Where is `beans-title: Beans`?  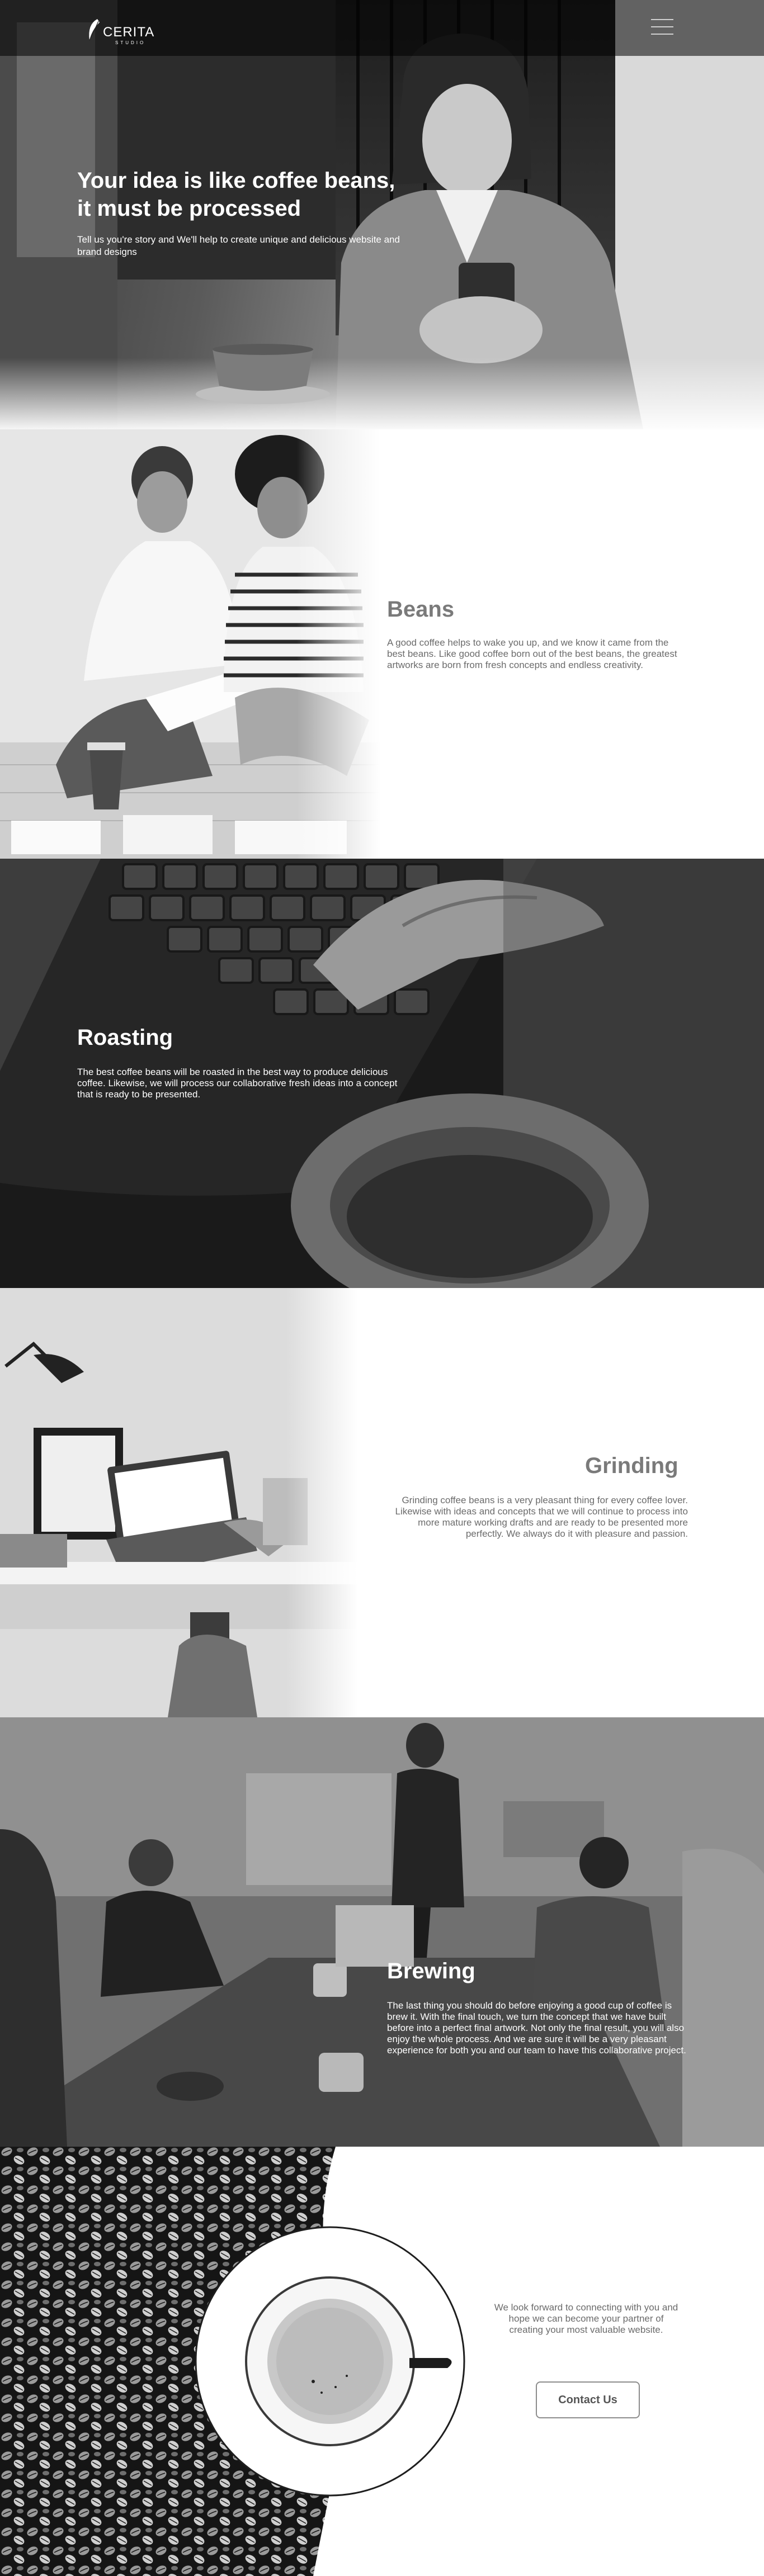
beans-title: Beans is located at coordinates (421, 609).